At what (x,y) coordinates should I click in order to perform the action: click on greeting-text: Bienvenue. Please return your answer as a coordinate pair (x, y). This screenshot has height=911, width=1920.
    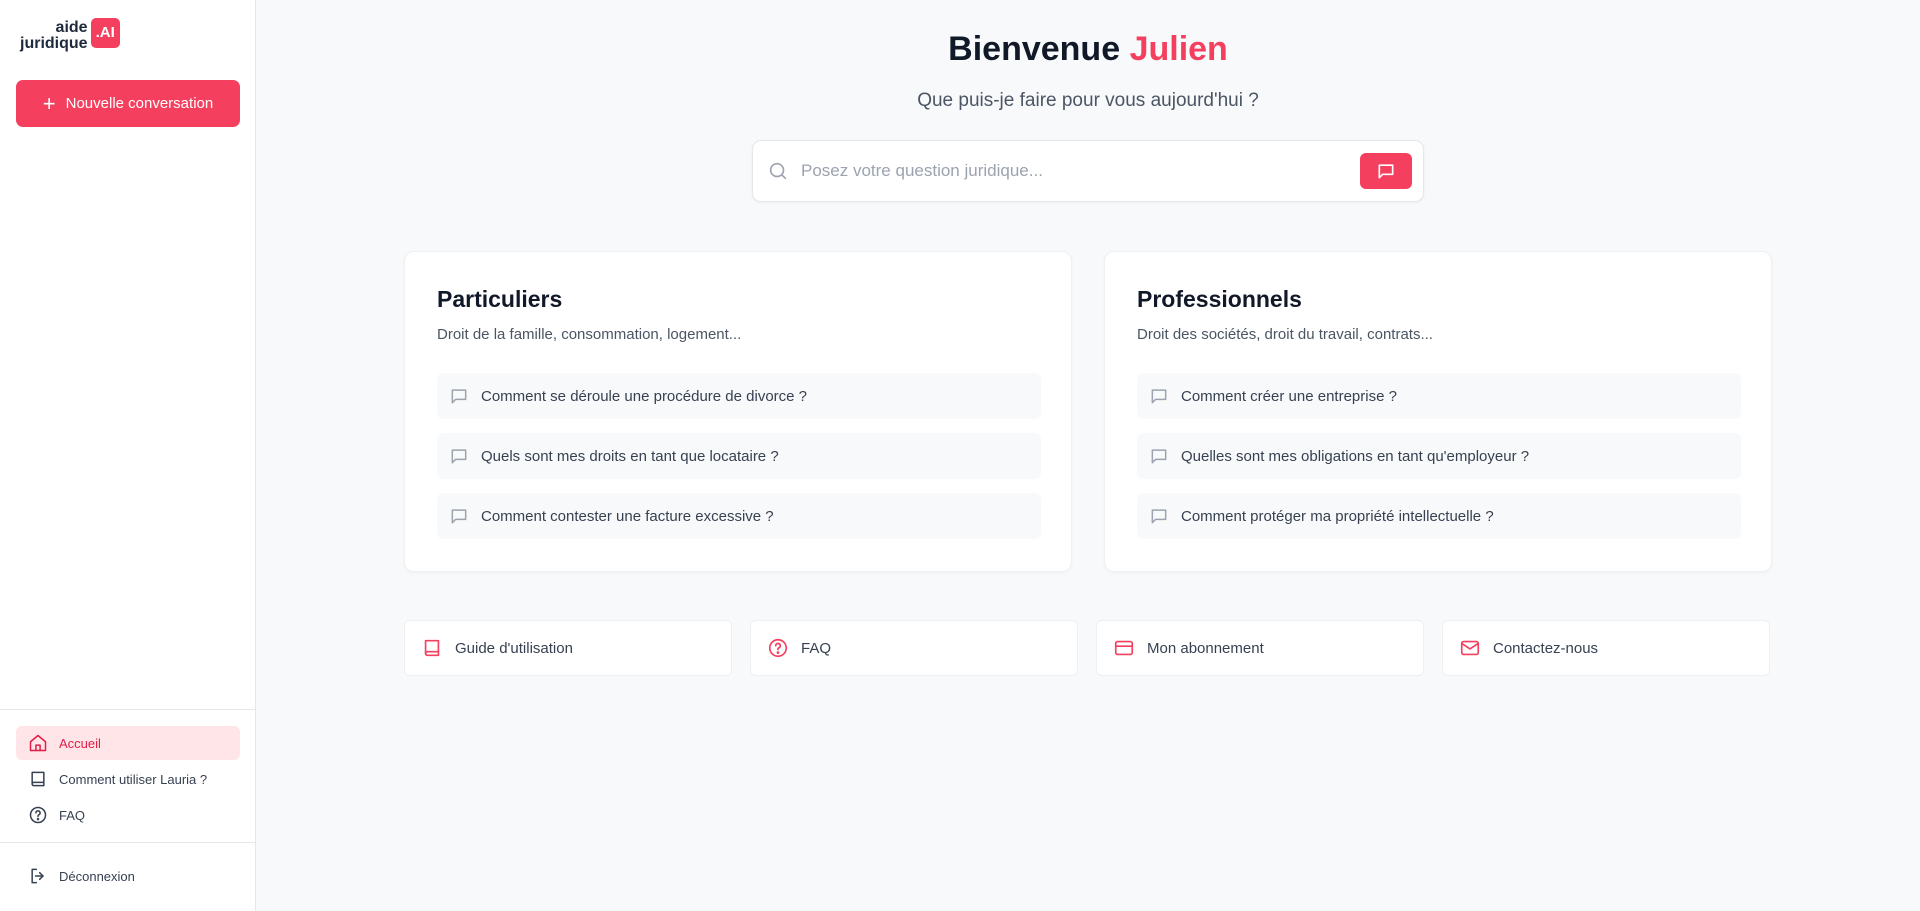
    Looking at the image, I should click on (1034, 49).